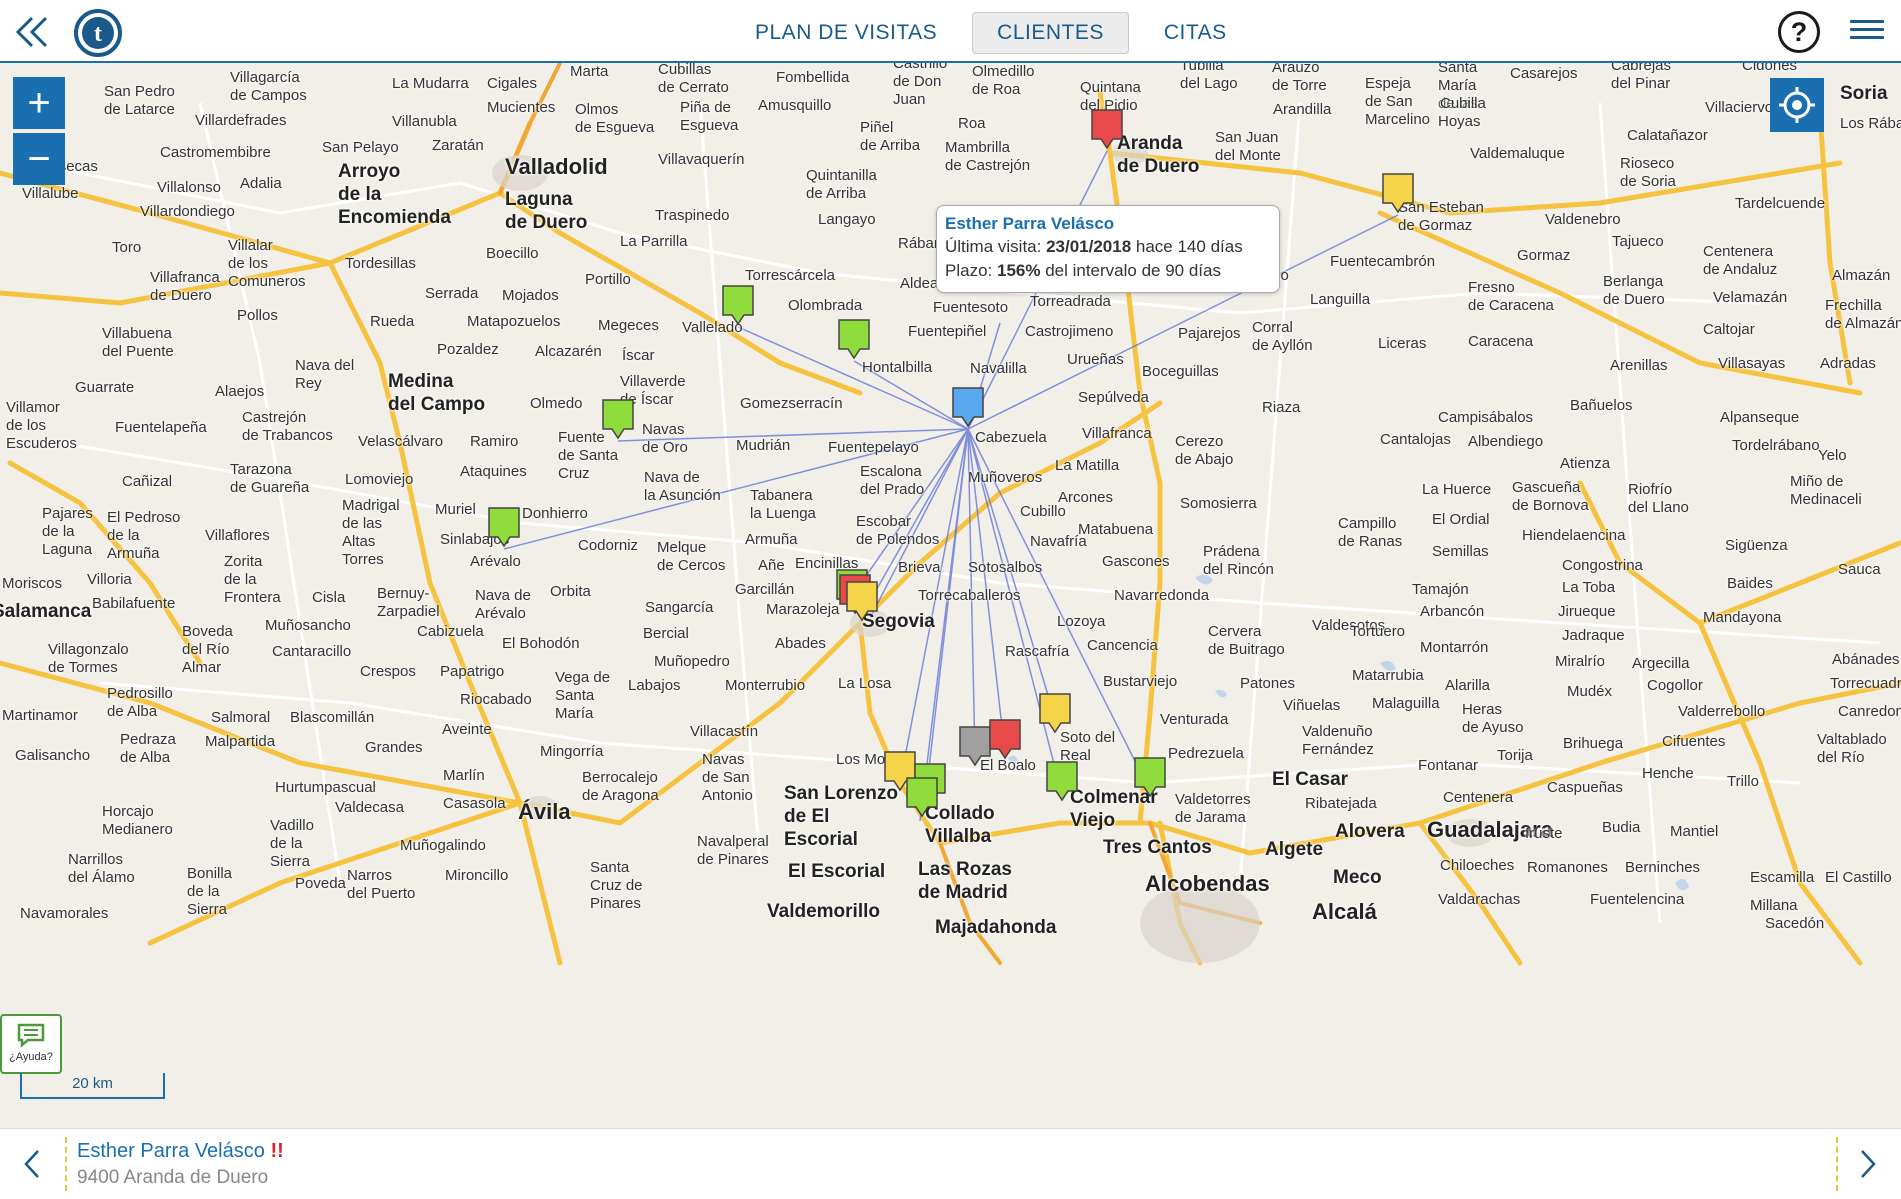  I want to click on map-place-label: Cantaracillo, so click(312, 651).